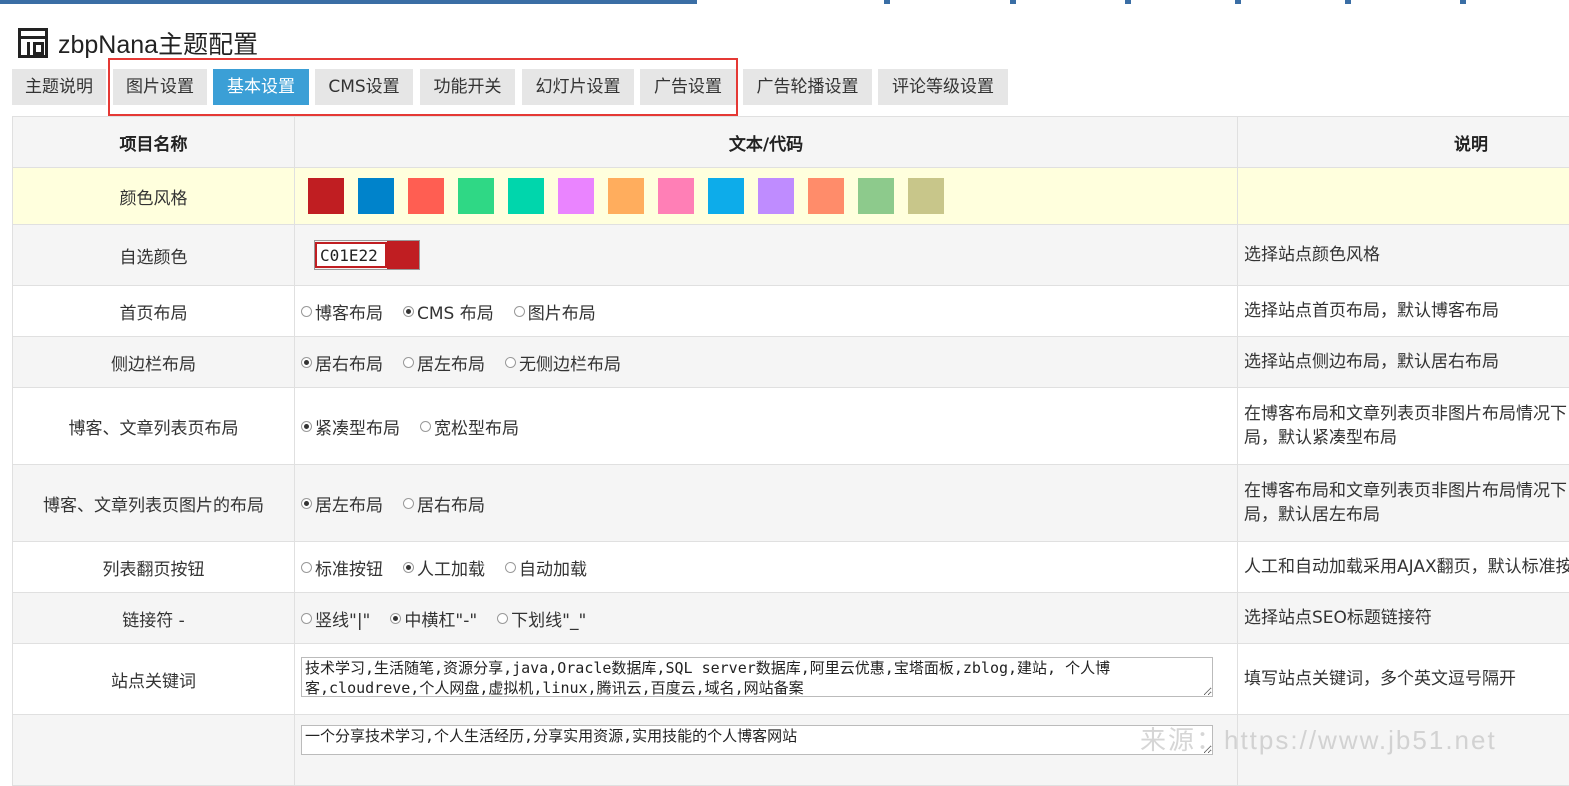 Image resolution: width=1569 pixels, height=786 pixels. What do you see at coordinates (357, 426) in the screenshot?
I see `radio-label: 紧凑型布局` at bounding box center [357, 426].